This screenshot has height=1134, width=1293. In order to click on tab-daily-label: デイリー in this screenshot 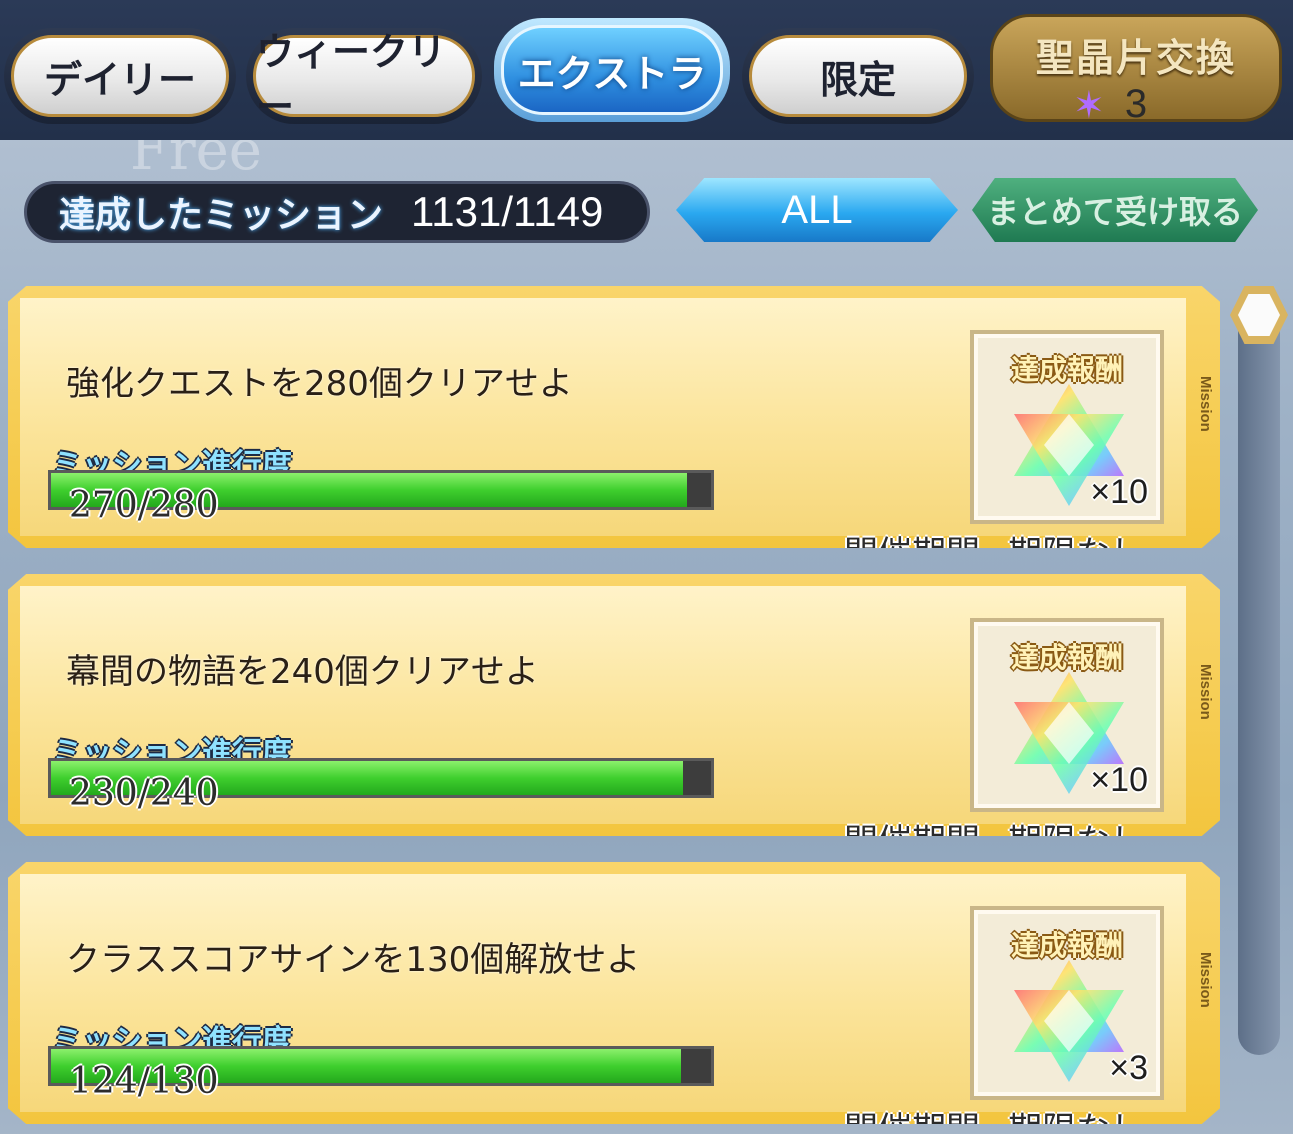, I will do `click(120, 76)`.